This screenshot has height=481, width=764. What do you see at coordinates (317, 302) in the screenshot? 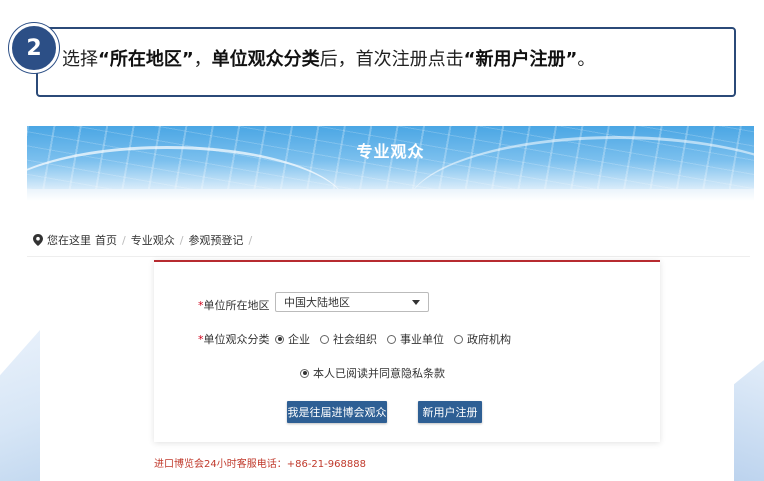
I see `region-select-value: 中国大陆地区` at bounding box center [317, 302].